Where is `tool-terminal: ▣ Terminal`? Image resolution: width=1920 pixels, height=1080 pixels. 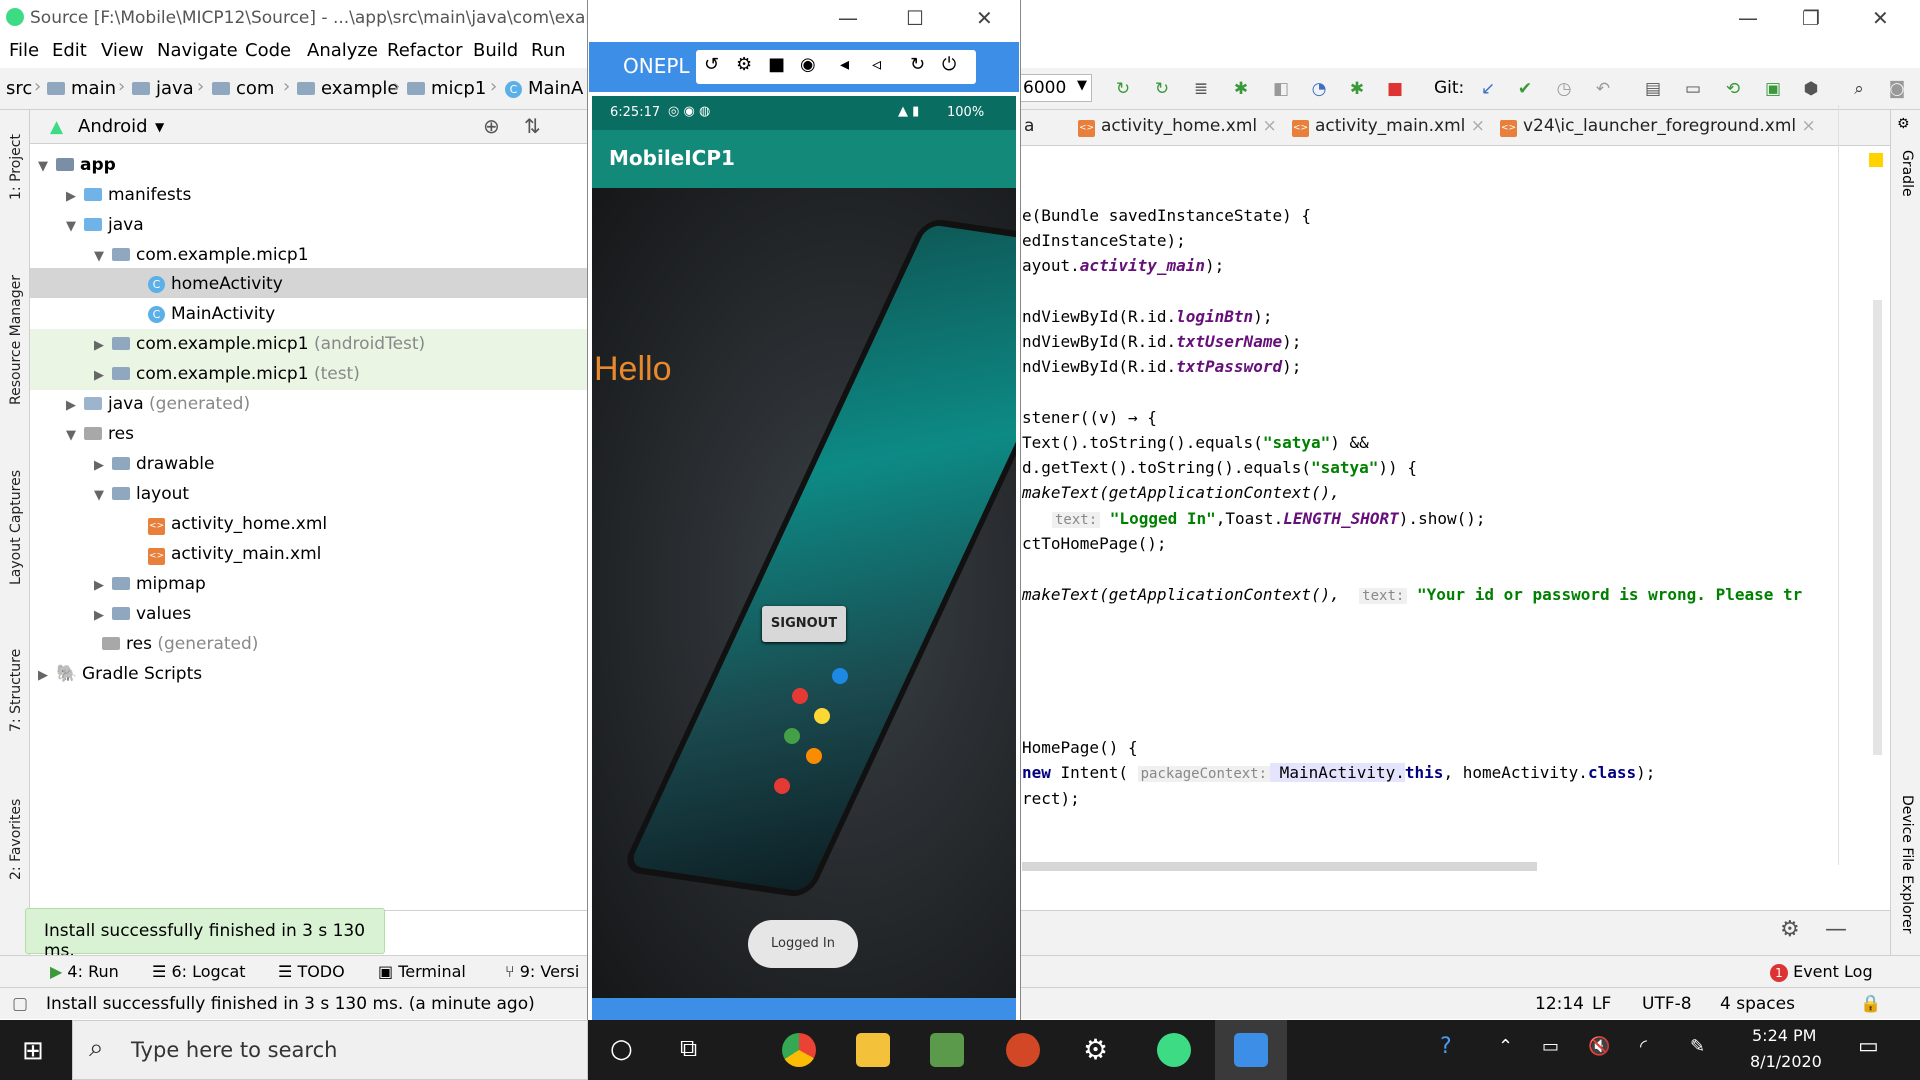 tool-terminal: ▣ Terminal is located at coordinates (422, 971).